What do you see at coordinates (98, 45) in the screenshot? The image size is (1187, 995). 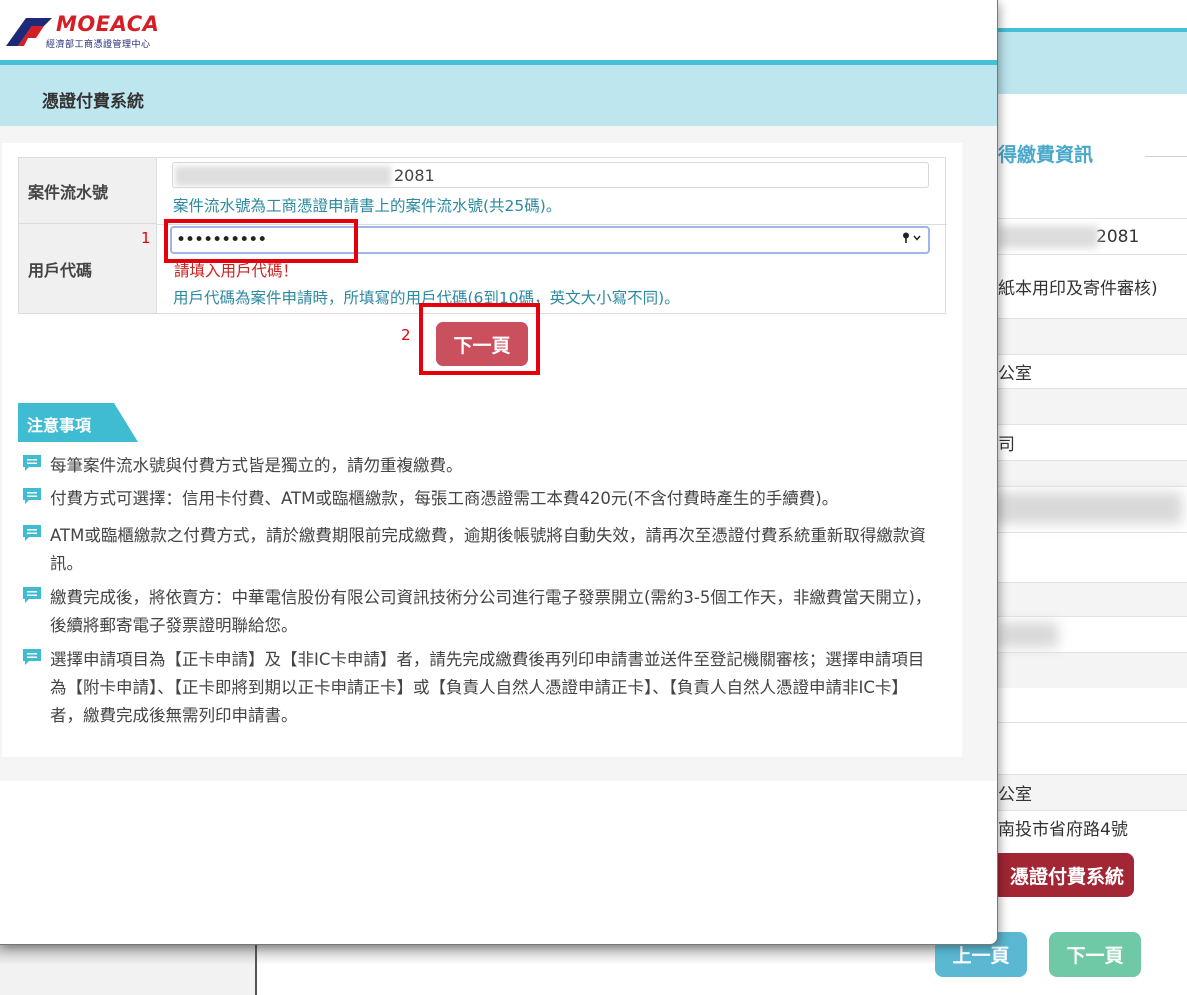 I see `logo-subtitle: 經濟部工商憑證管理中心` at bounding box center [98, 45].